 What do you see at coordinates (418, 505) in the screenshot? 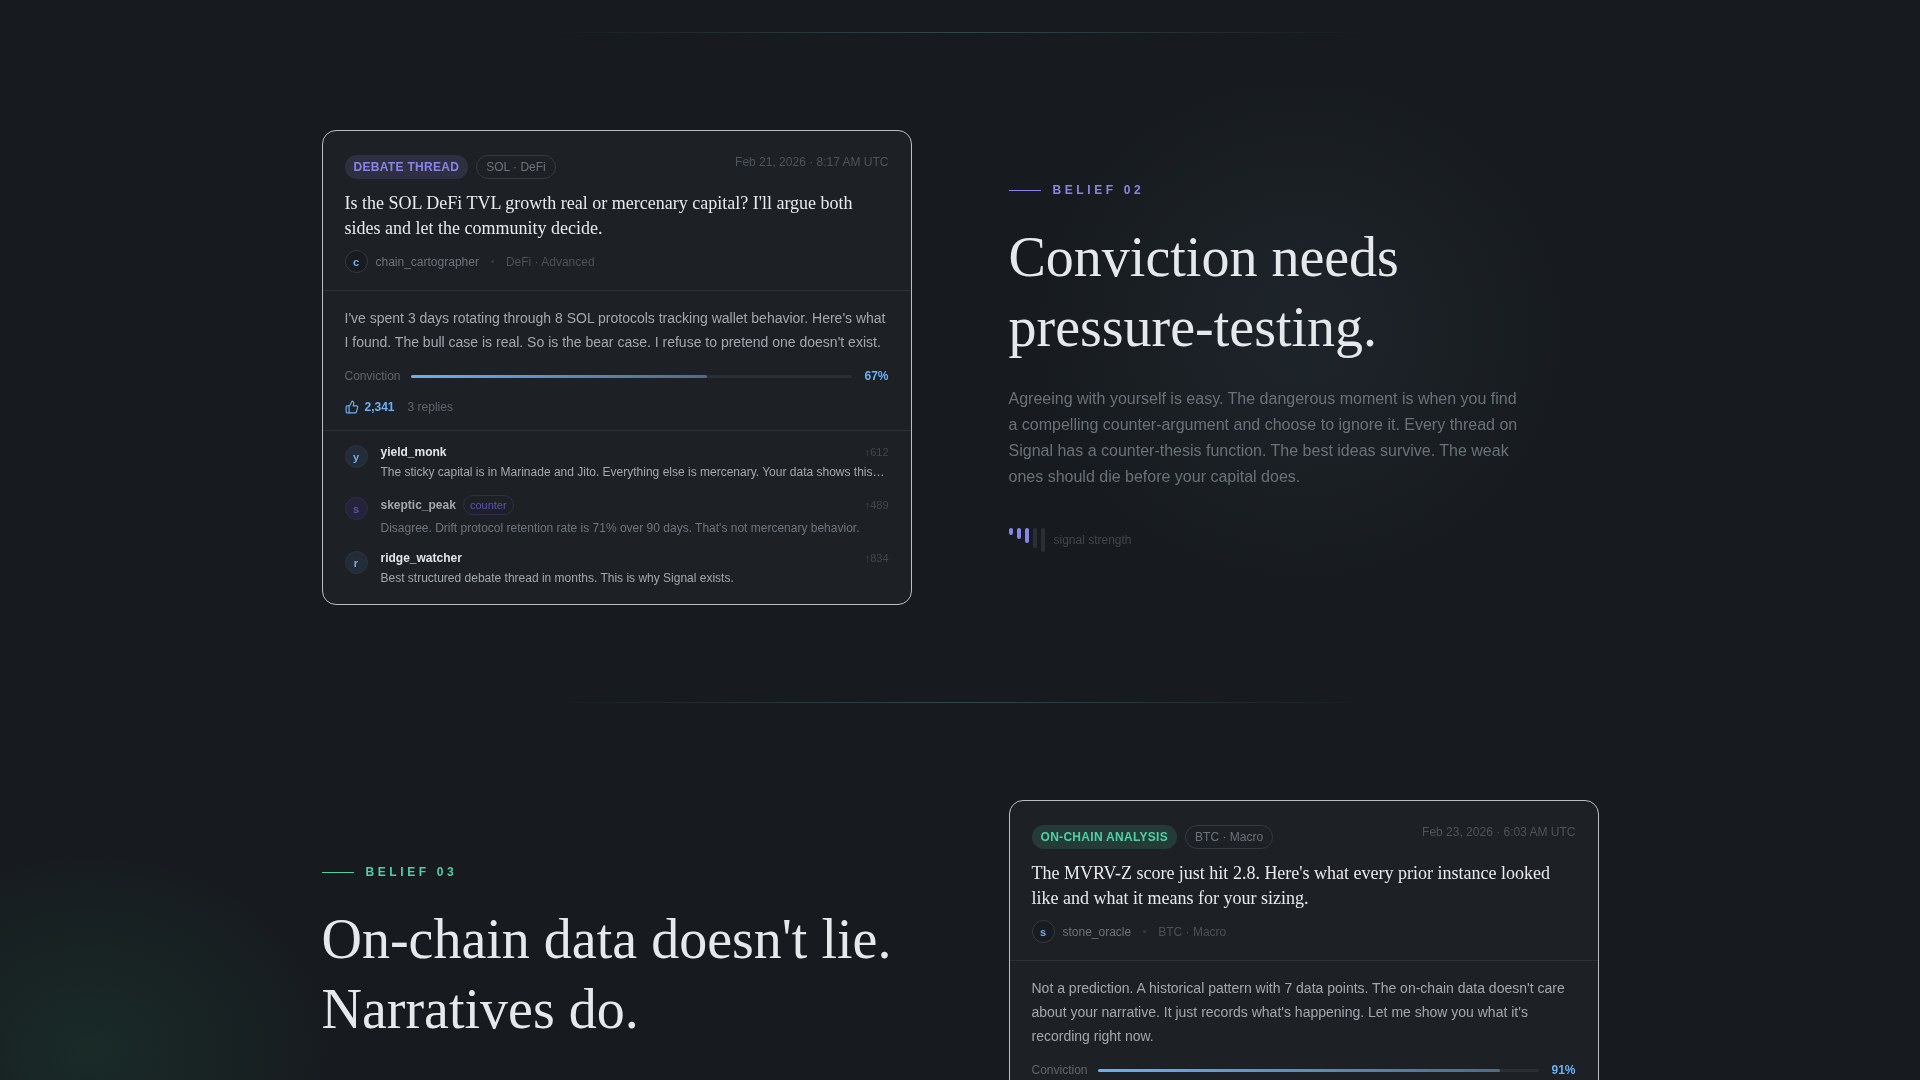
I see `reply-author: skeptic_peak` at bounding box center [418, 505].